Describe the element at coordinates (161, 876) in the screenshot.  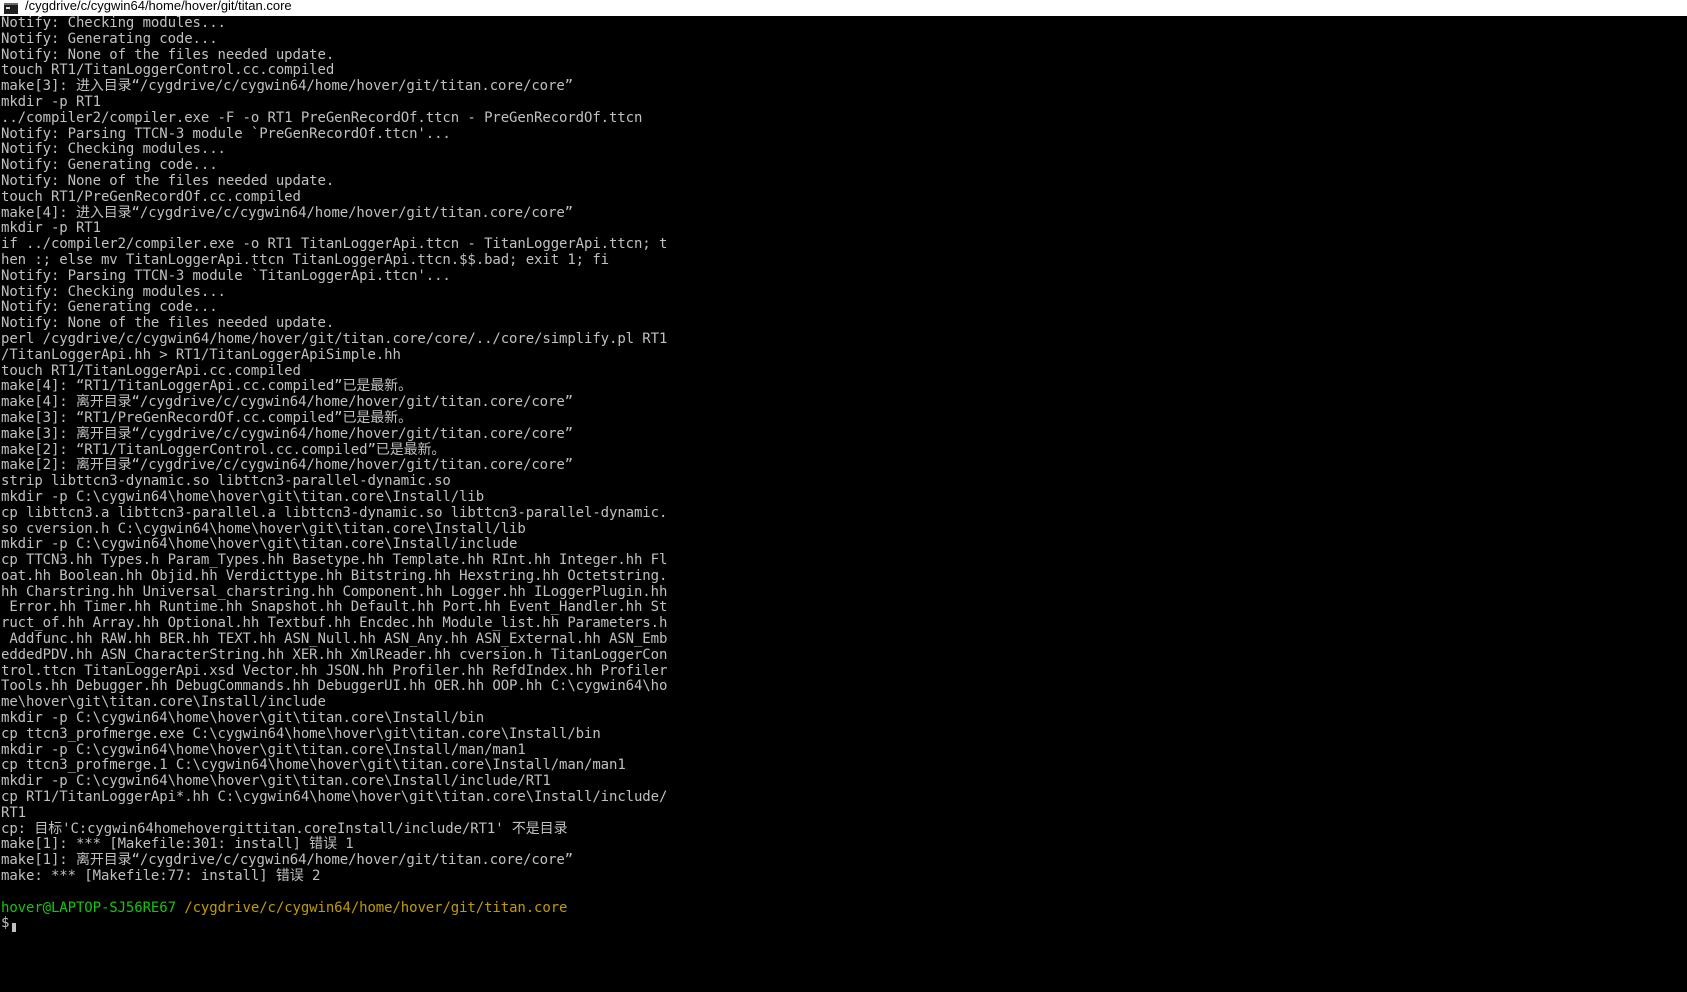
I see `terminal-line: make: *** [Makefile:77: install] 错误 2` at that location.